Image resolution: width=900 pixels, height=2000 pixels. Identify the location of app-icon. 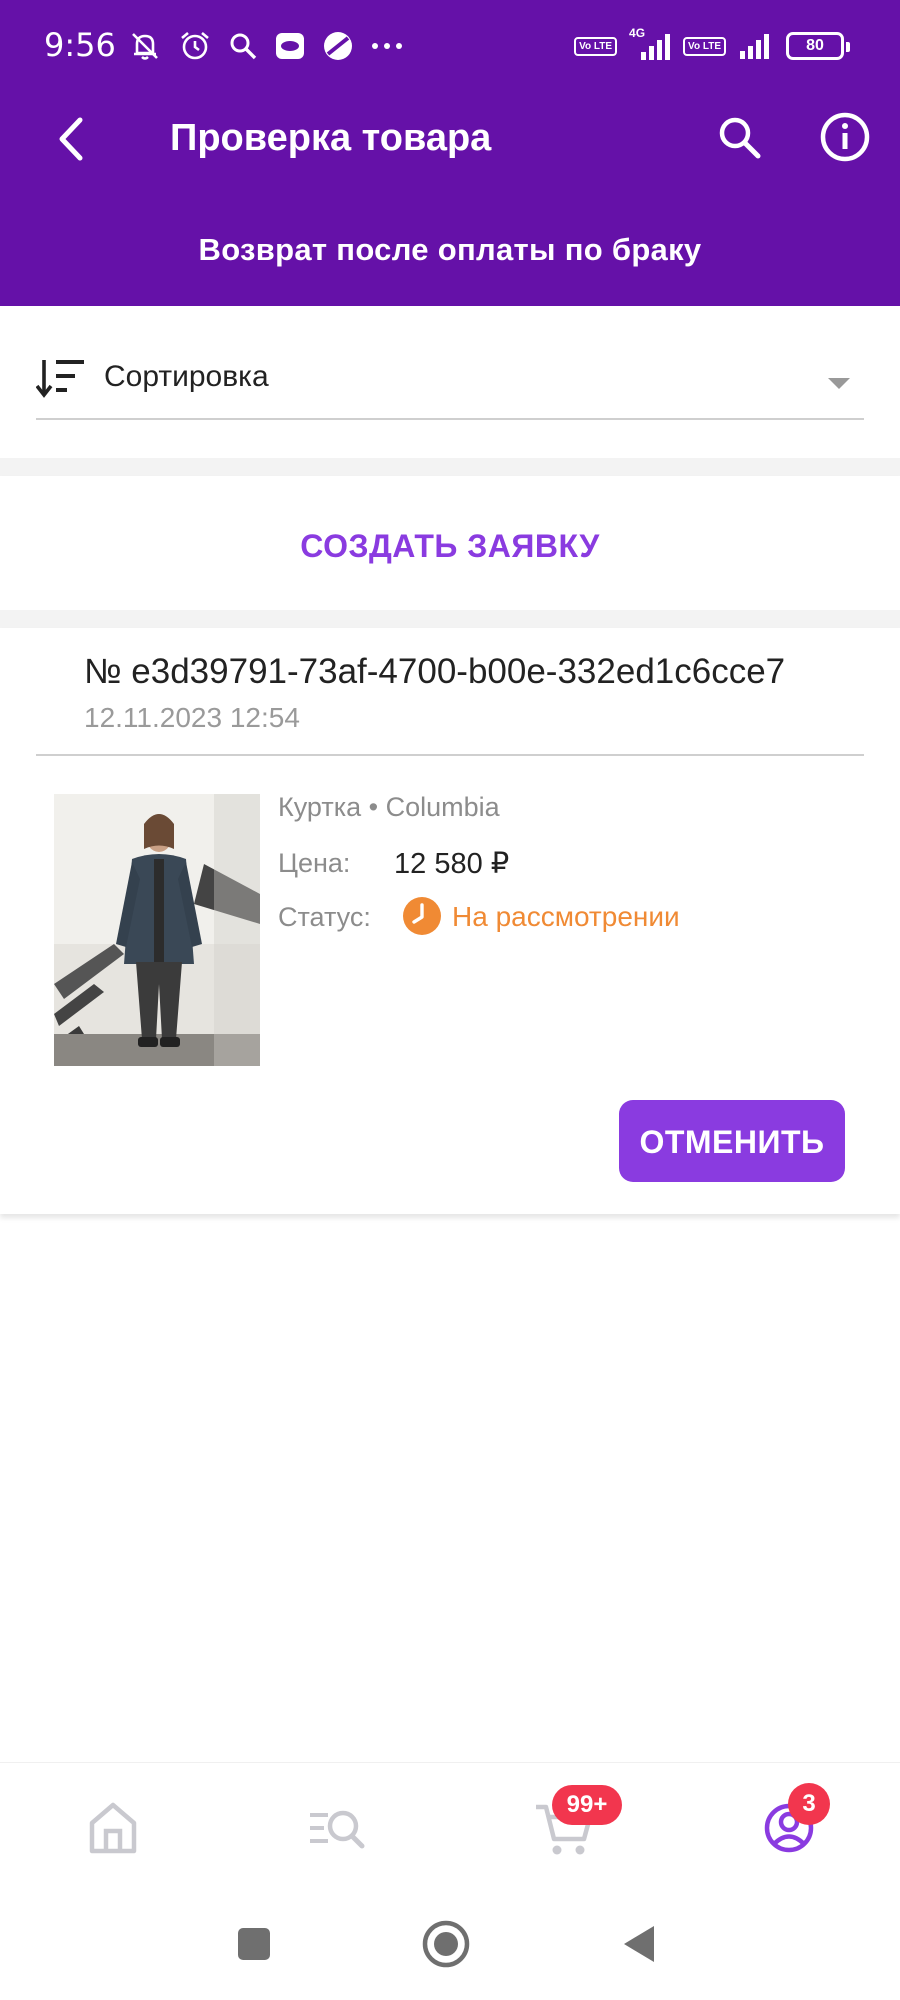
(290, 46).